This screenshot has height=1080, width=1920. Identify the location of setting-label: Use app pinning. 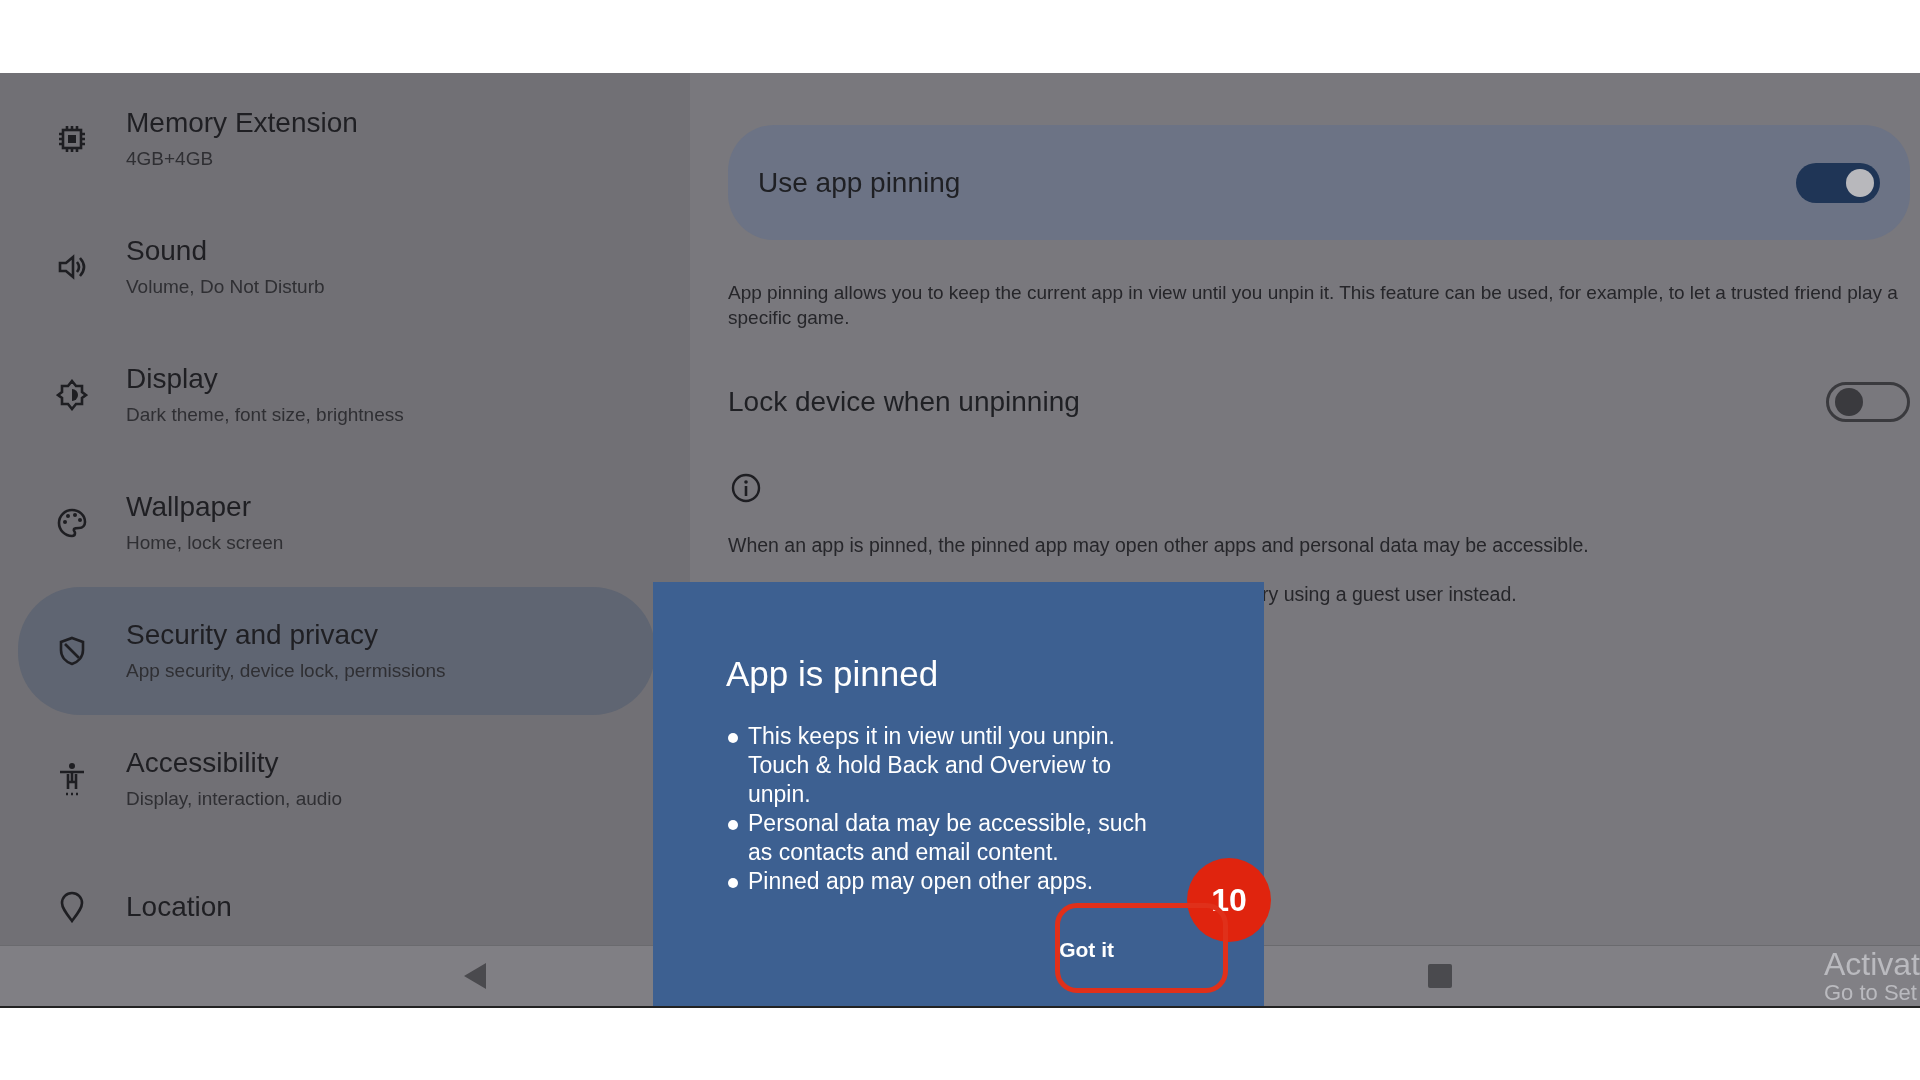
(859, 182).